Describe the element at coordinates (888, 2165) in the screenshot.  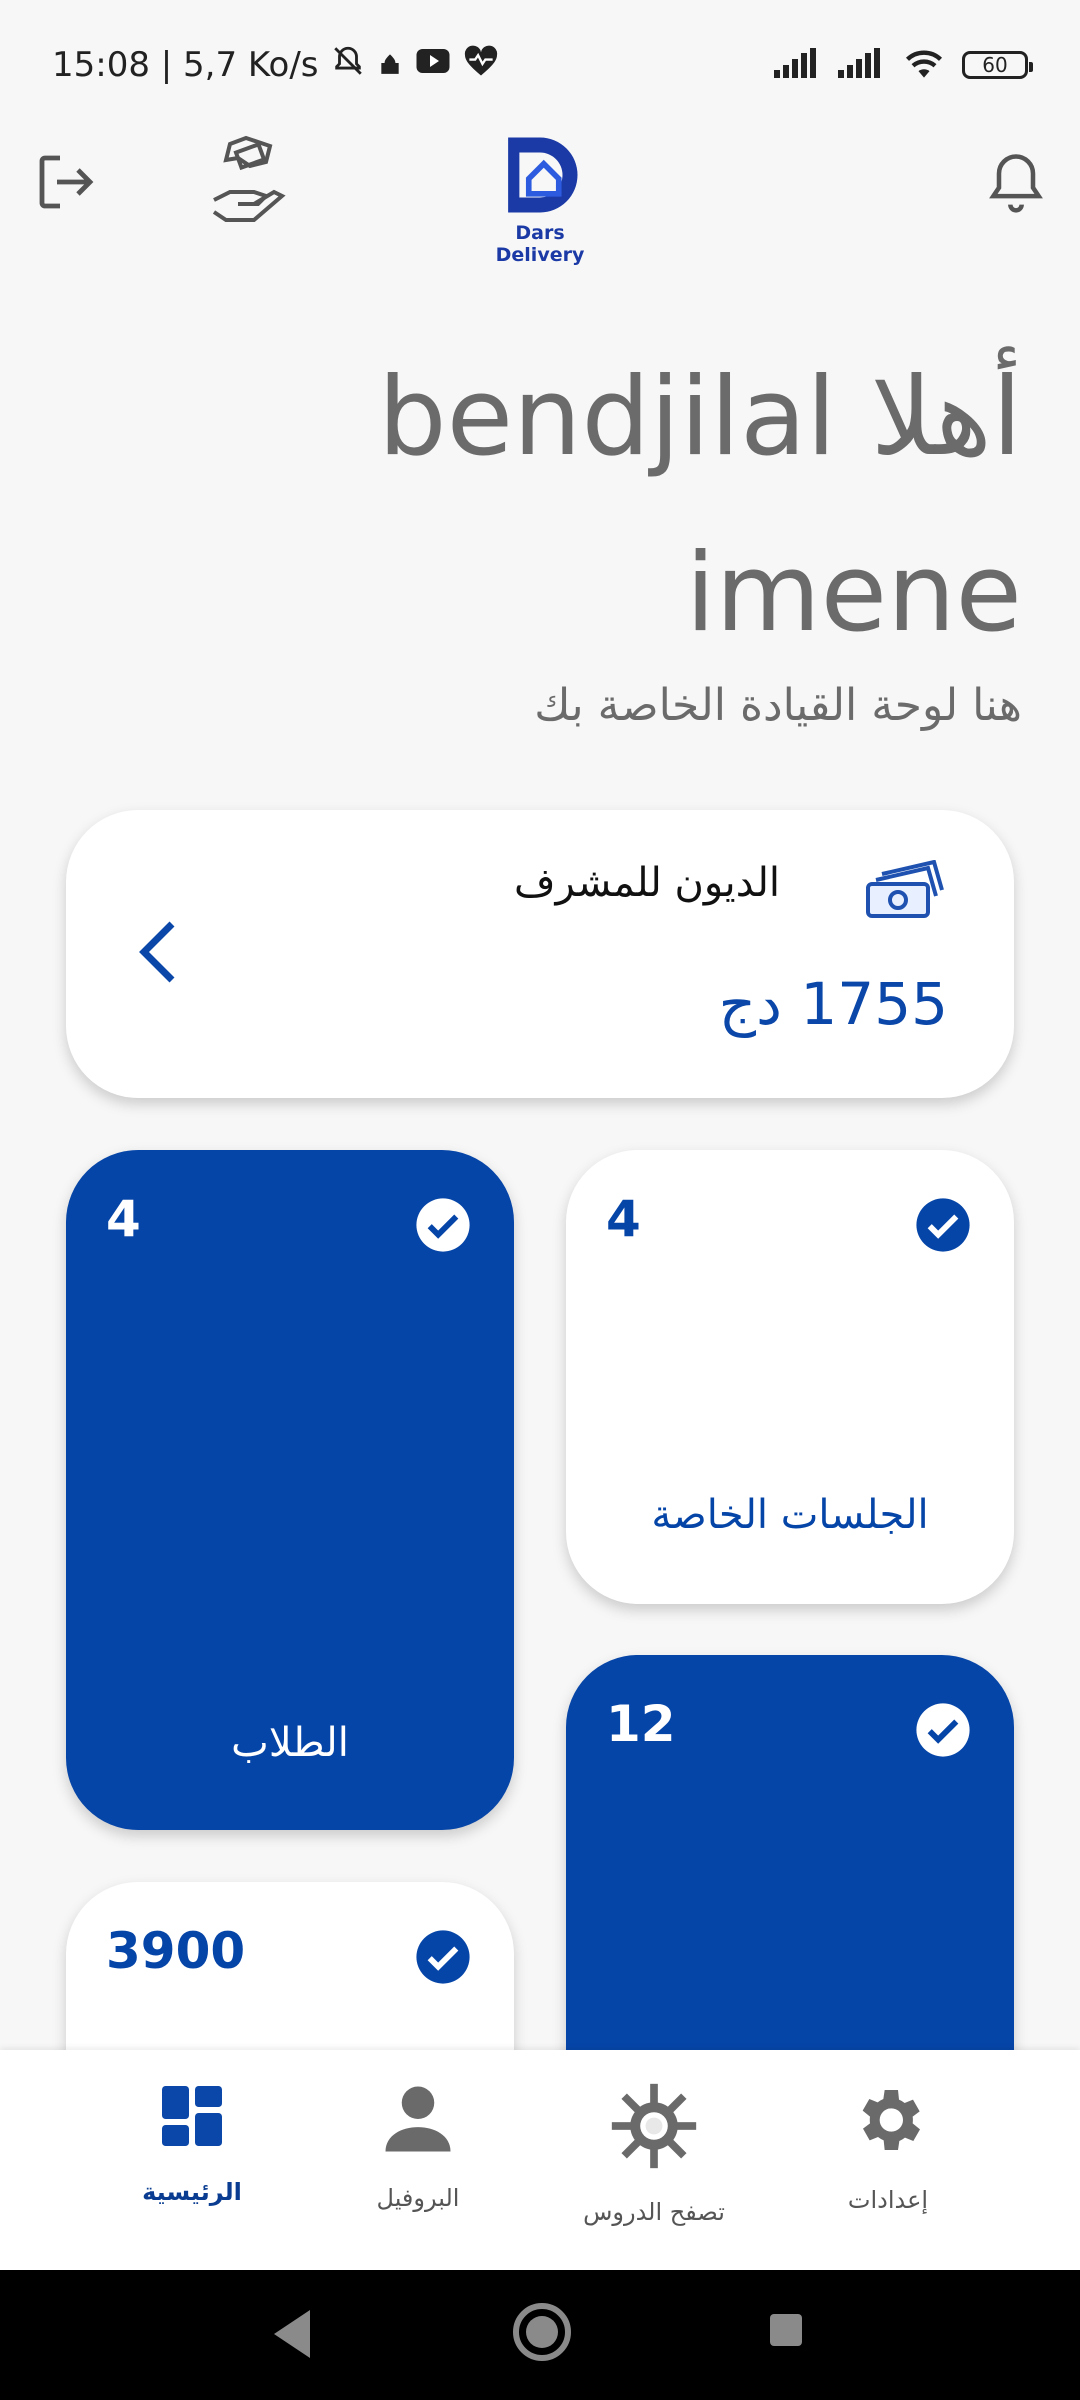
I see `nav-item-settings: إعدادات` at that location.